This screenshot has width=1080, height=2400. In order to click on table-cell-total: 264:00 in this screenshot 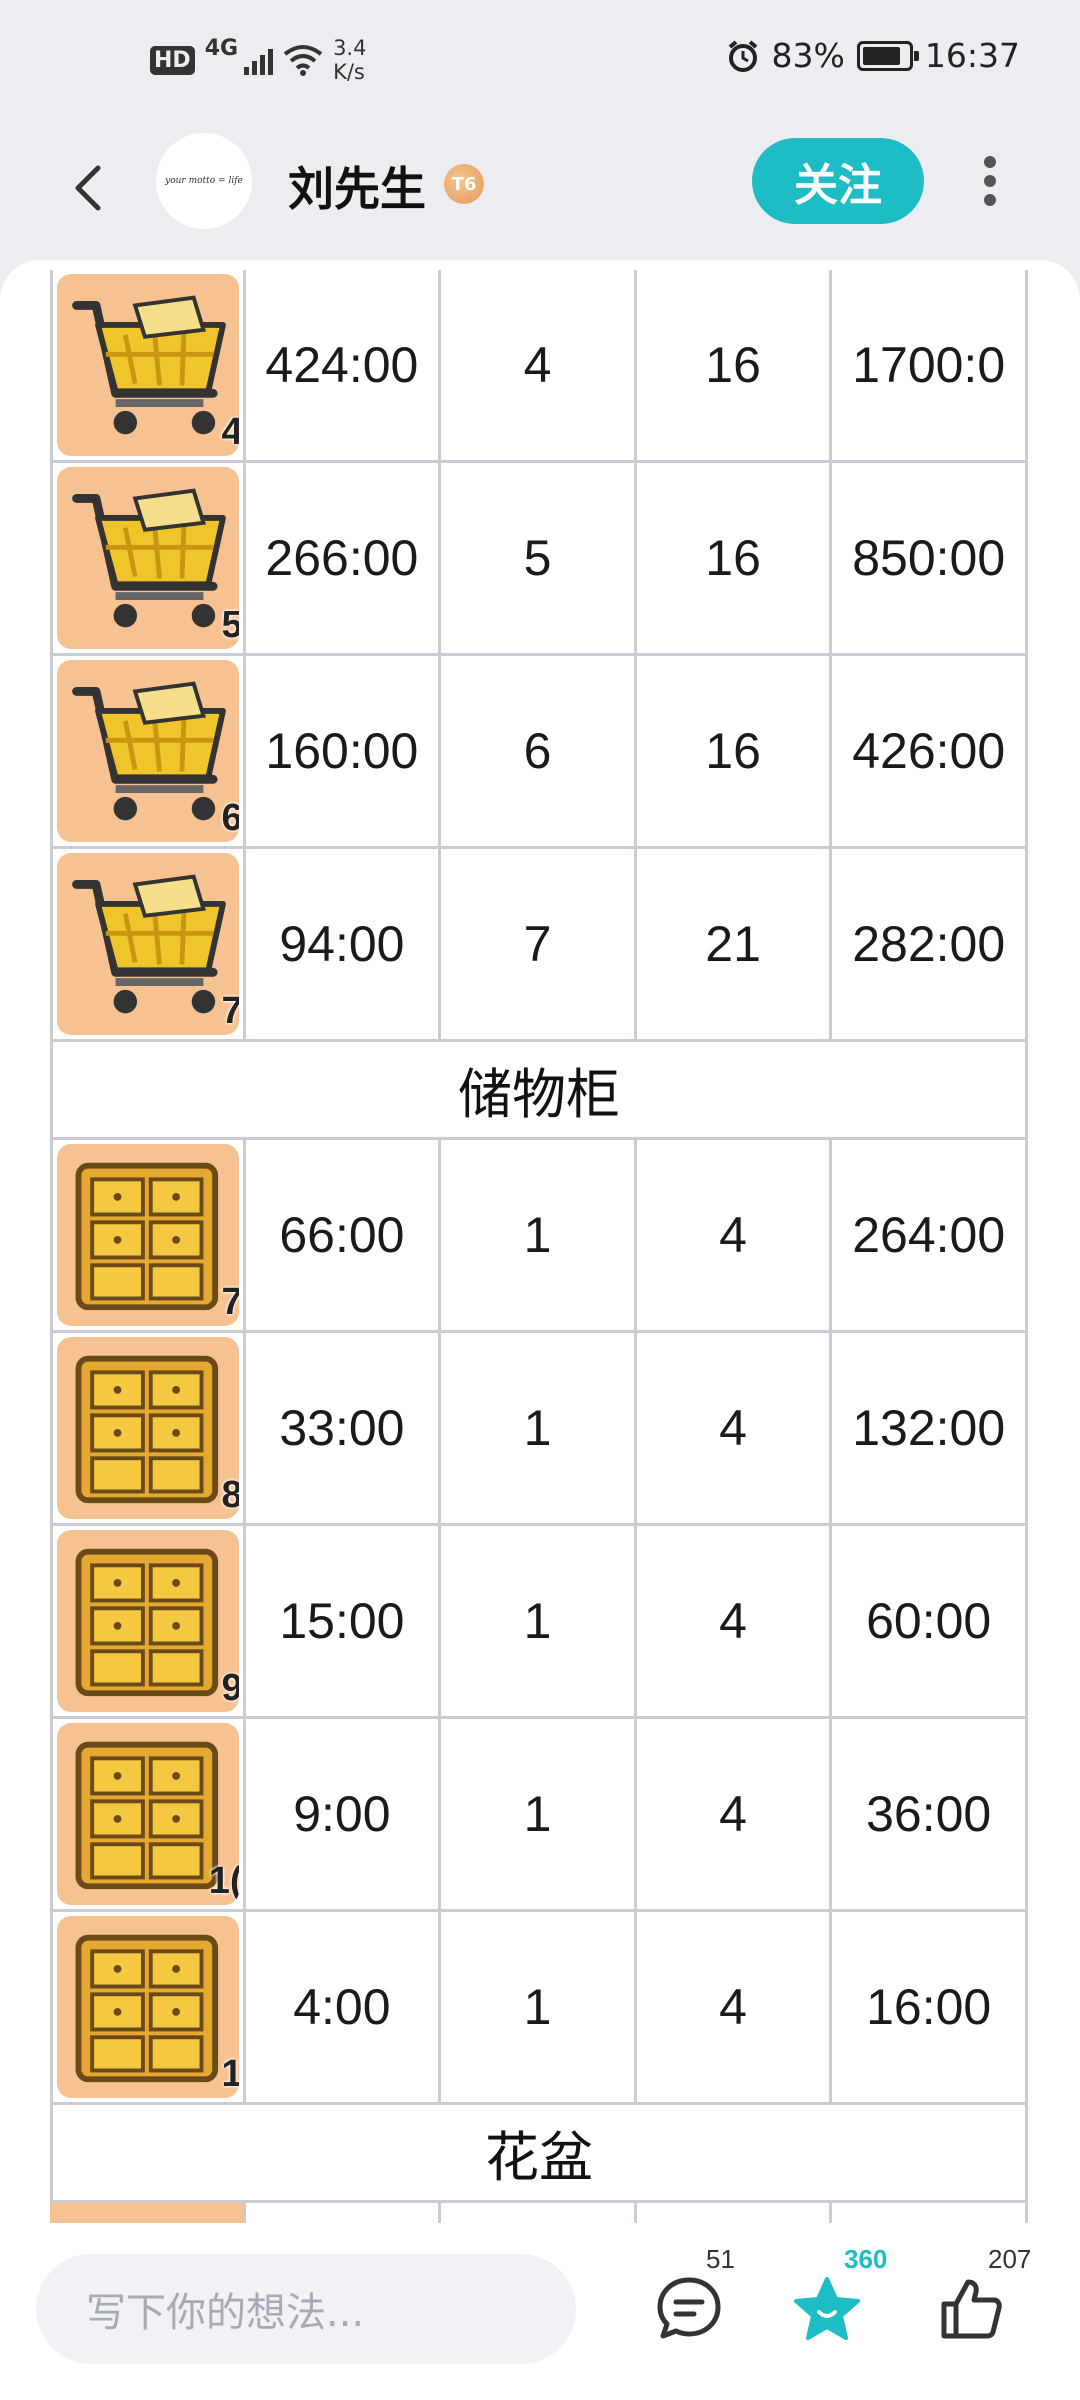, I will do `click(930, 1236)`.